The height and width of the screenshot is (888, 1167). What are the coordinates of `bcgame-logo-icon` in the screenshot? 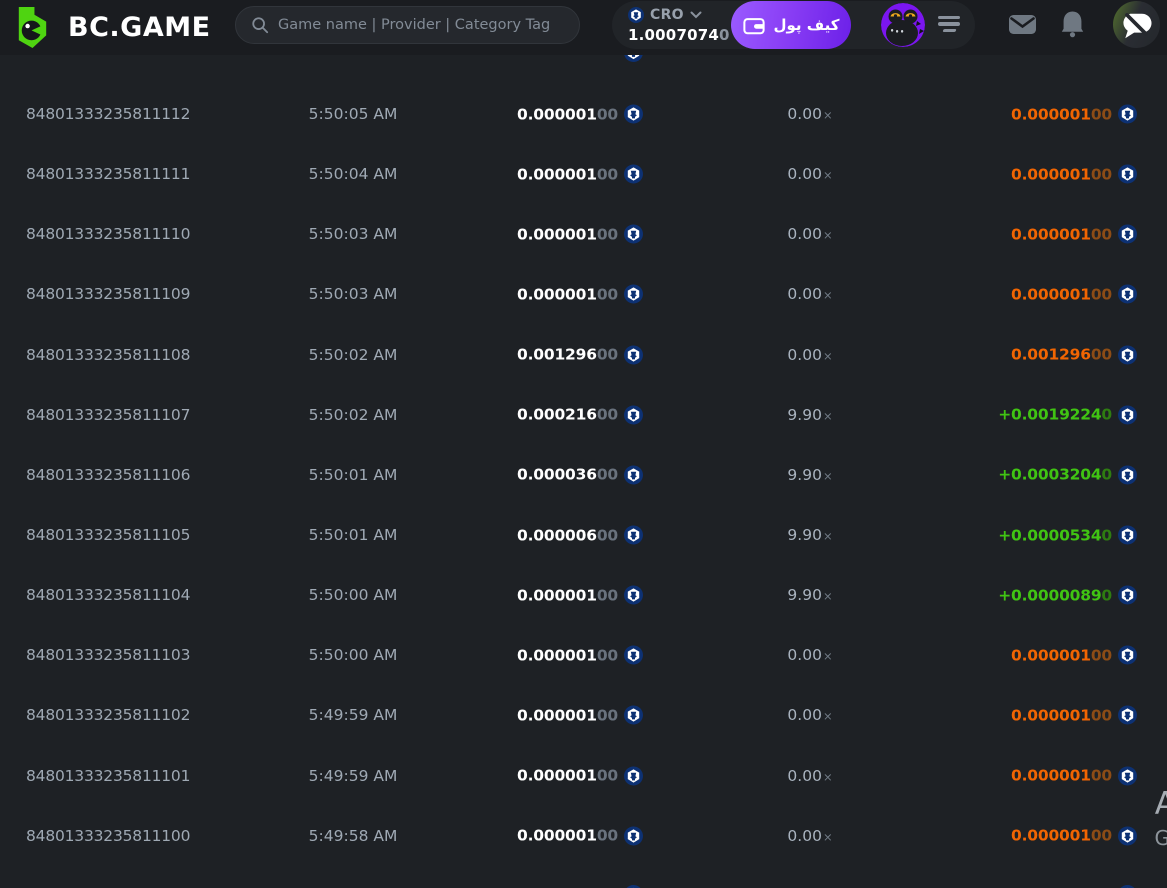 It's located at (32, 27).